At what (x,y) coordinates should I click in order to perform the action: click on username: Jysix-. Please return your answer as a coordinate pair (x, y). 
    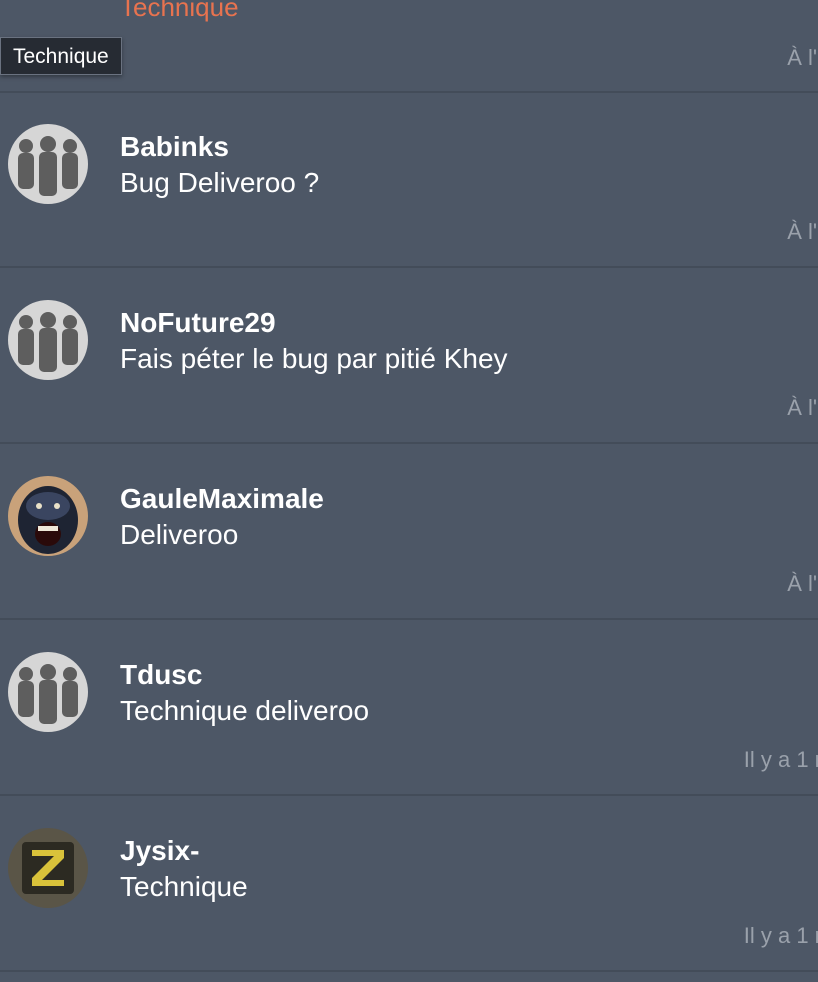
    Looking at the image, I should click on (160, 850).